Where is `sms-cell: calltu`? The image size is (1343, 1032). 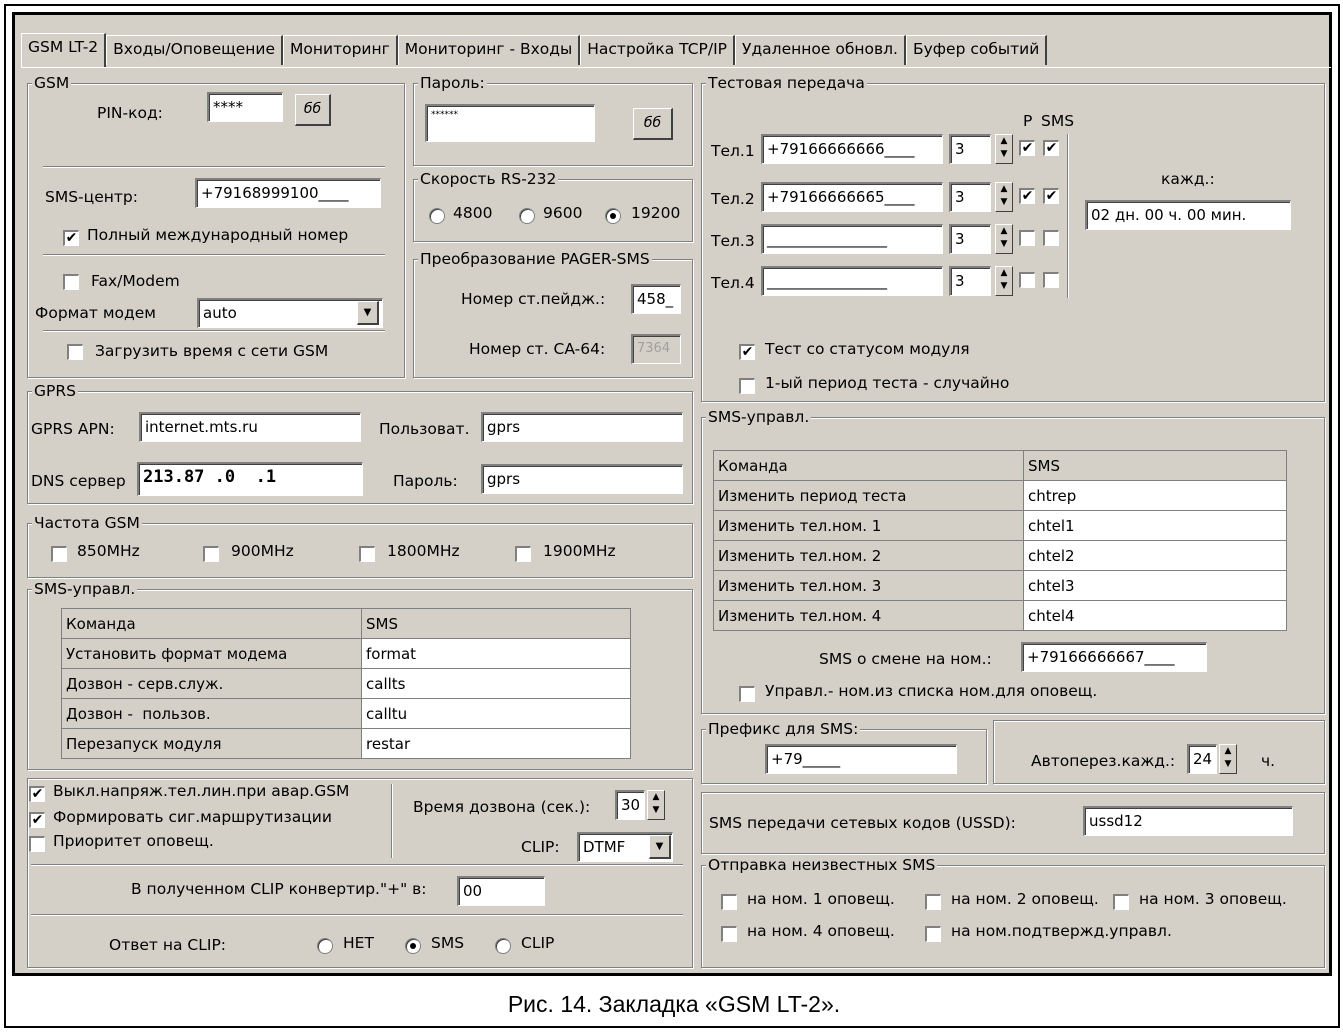 sms-cell: calltu is located at coordinates (496, 713).